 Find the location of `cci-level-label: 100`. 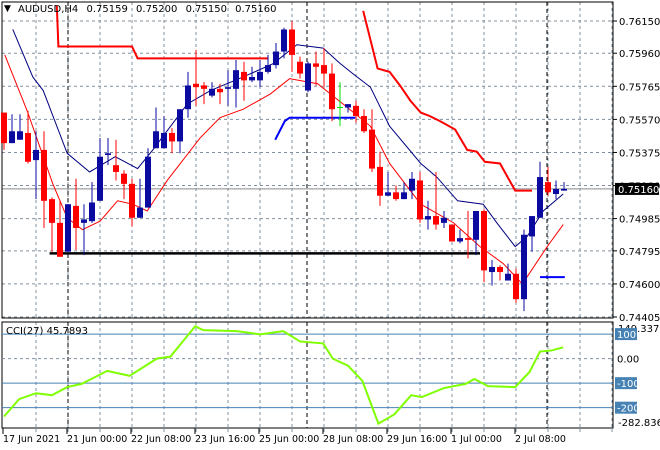

cci-level-label: 100 is located at coordinates (626, 335).